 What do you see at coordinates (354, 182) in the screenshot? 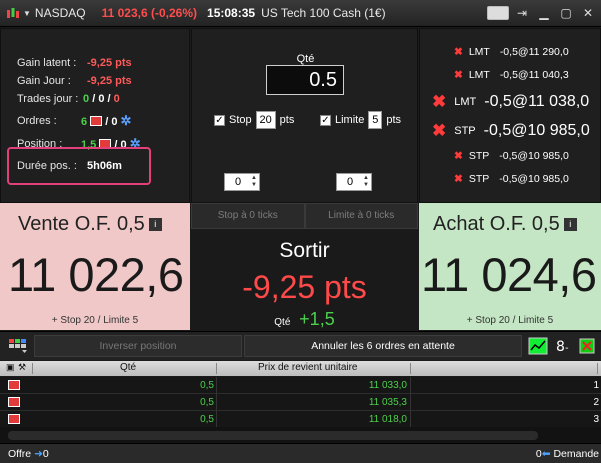
I see `limit-ticks-stepper: 0 ▲ ▼` at bounding box center [354, 182].